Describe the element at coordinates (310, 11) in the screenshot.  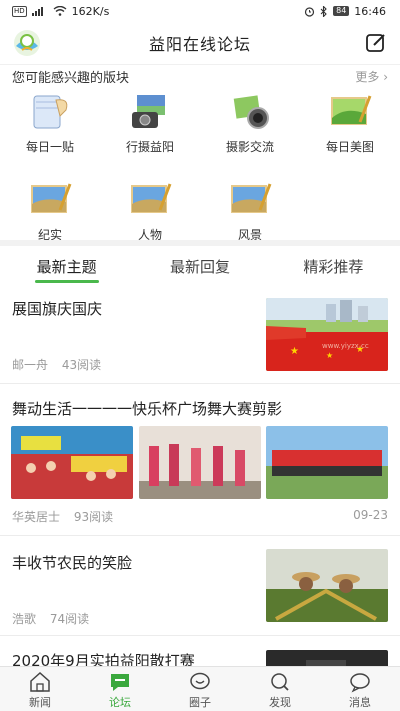
I see `alarm-icon` at that location.